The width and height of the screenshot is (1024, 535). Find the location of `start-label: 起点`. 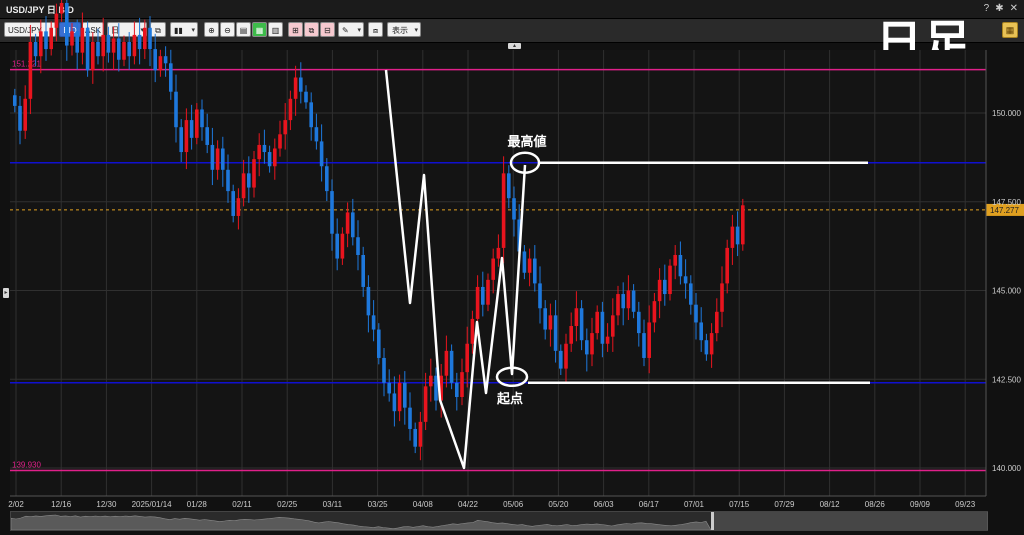

start-label: 起点 is located at coordinates (509, 399).